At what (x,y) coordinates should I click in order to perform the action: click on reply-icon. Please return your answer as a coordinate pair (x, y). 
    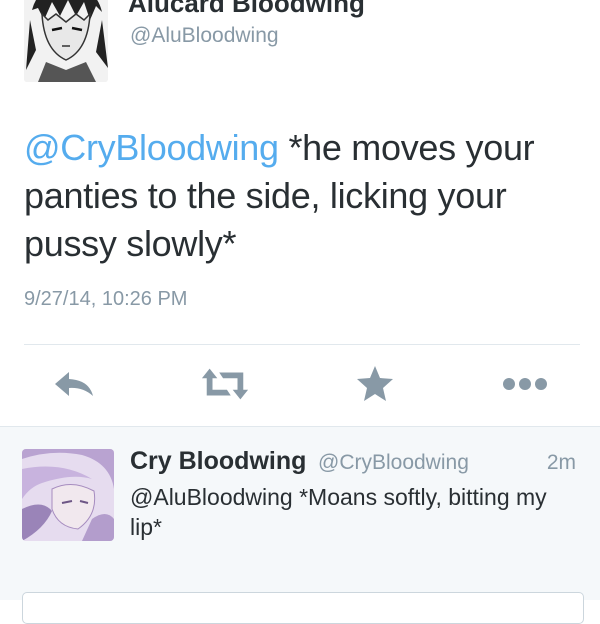
    Looking at the image, I should click on (74, 384).